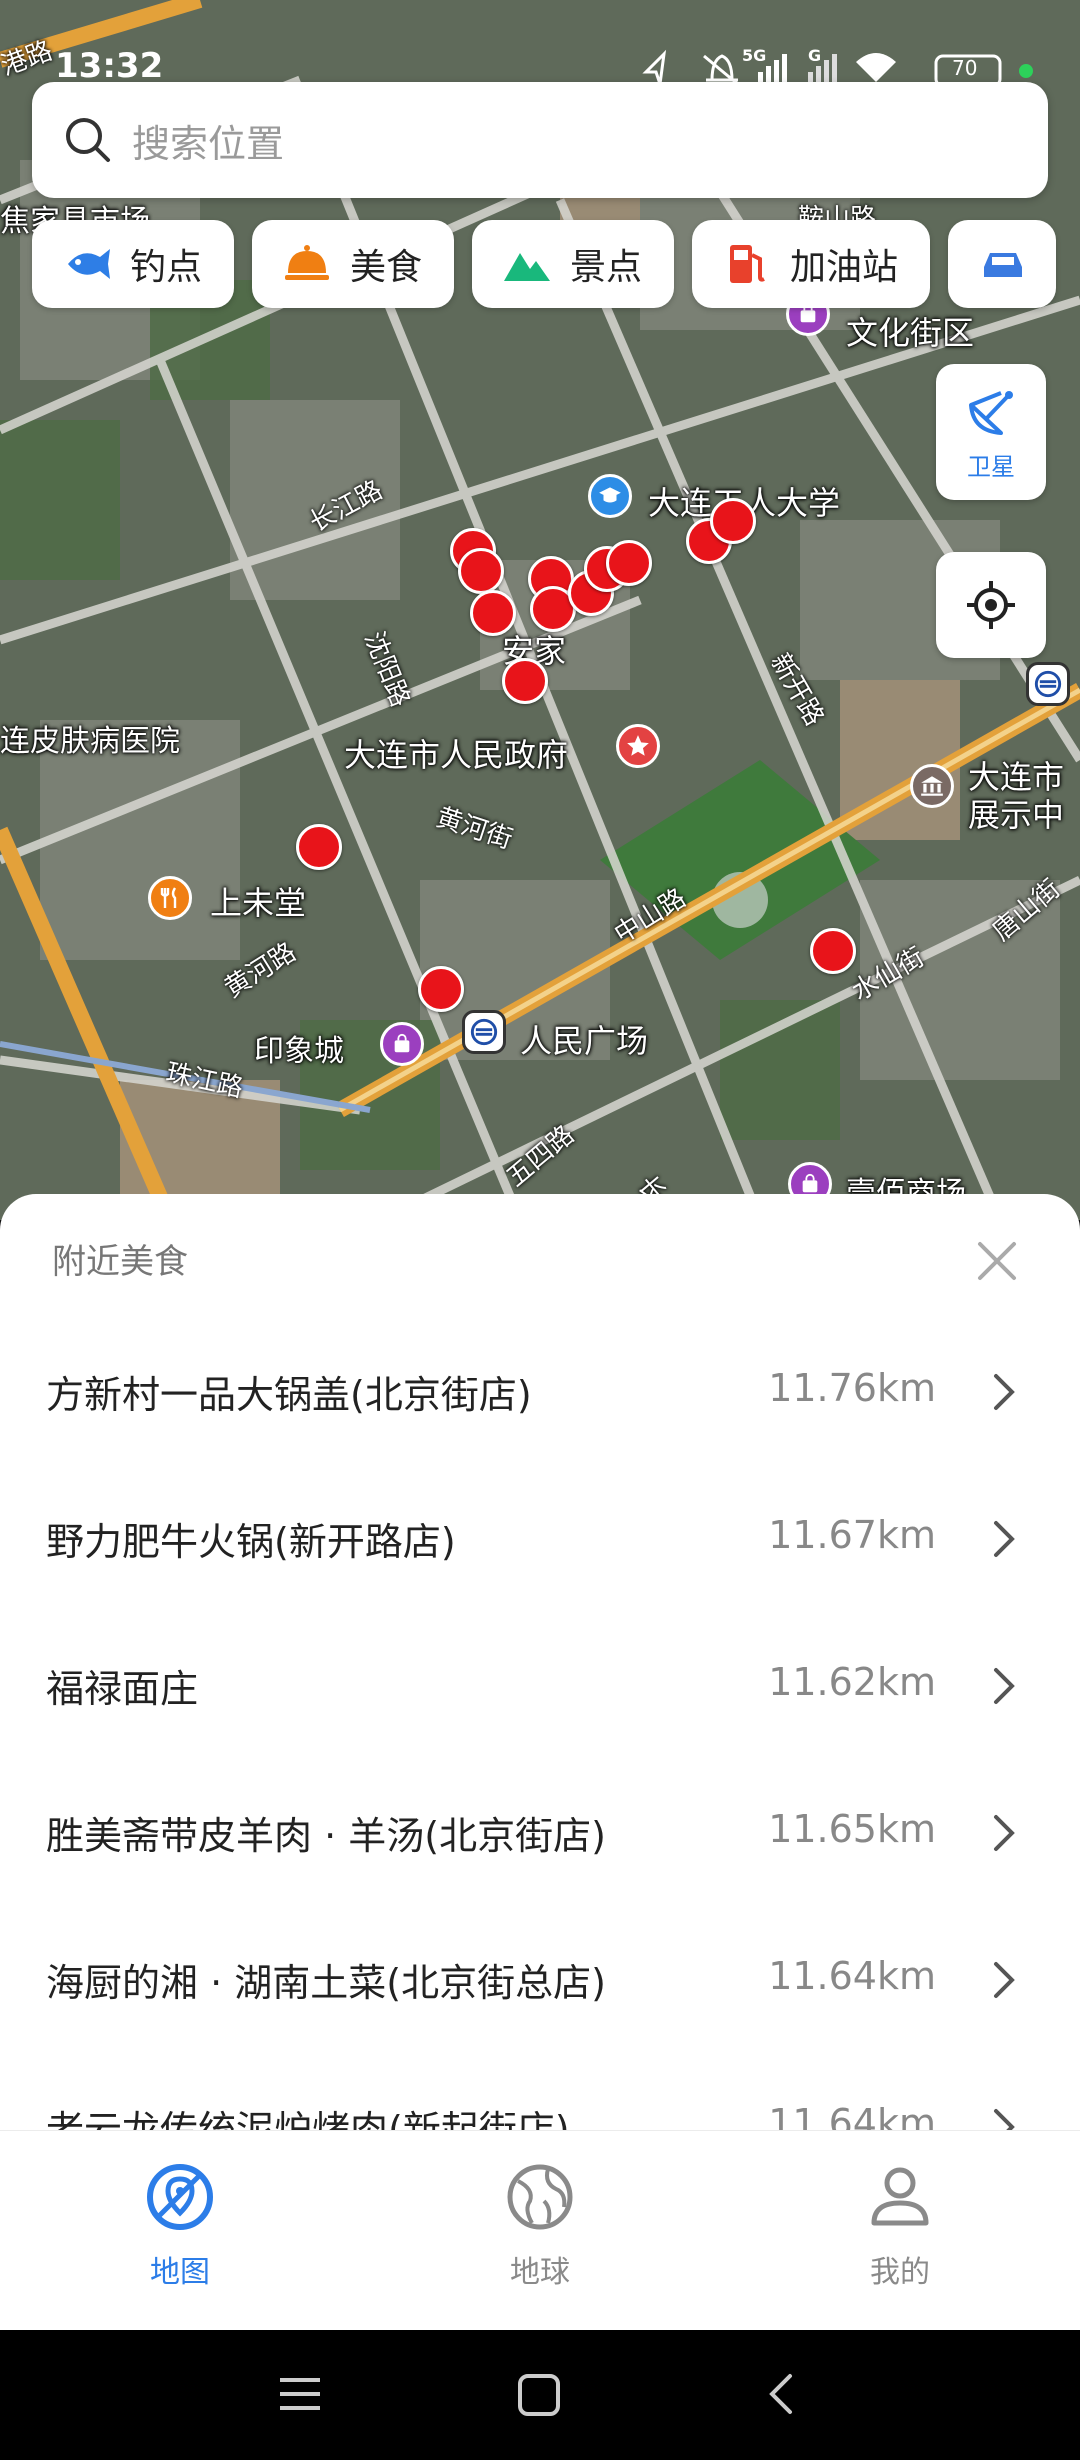 This screenshot has width=1080, height=2460. Describe the element at coordinates (170, 898) in the screenshot. I see `restaurant-poi-icon` at that location.